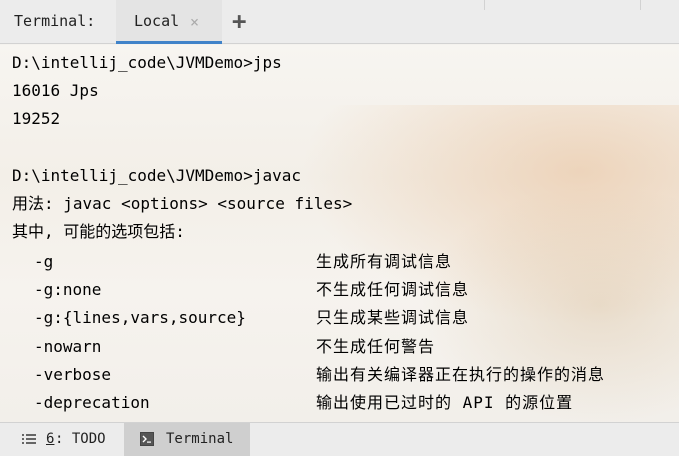 This screenshot has height=456, width=679. What do you see at coordinates (461, 374) in the screenshot?
I see `option-description: 输出有关编译器正在执行的操作的消息` at bounding box center [461, 374].